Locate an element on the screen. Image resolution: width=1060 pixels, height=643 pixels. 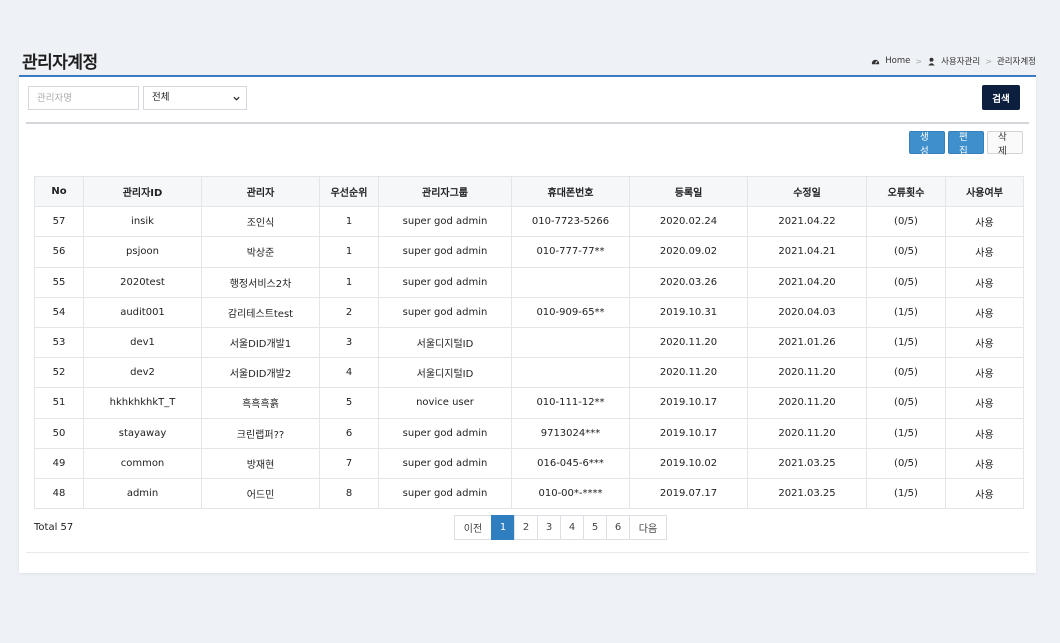
table-cell: 2020.09.02 is located at coordinates (688, 252).